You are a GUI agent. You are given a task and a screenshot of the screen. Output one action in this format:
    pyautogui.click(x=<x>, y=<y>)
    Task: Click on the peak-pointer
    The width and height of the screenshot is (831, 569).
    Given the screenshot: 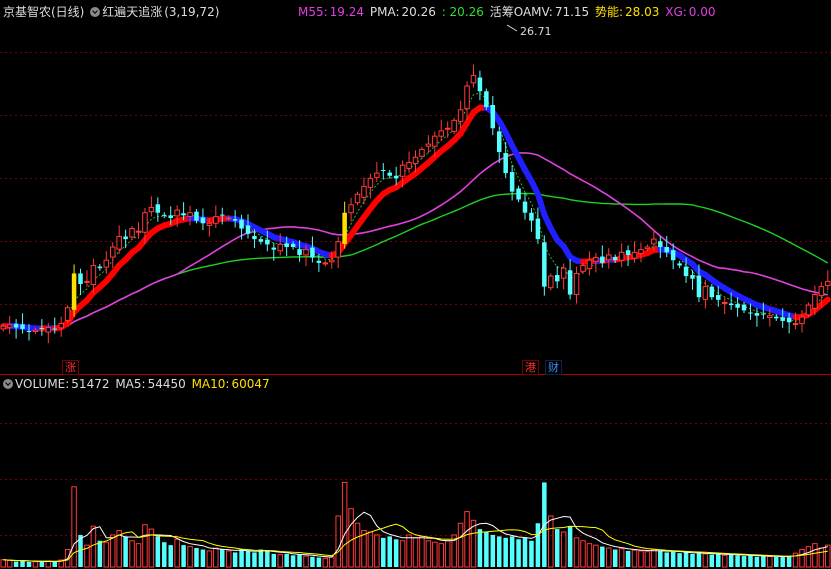 What is the action you would take?
    pyautogui.click(x=512, y=28)
    